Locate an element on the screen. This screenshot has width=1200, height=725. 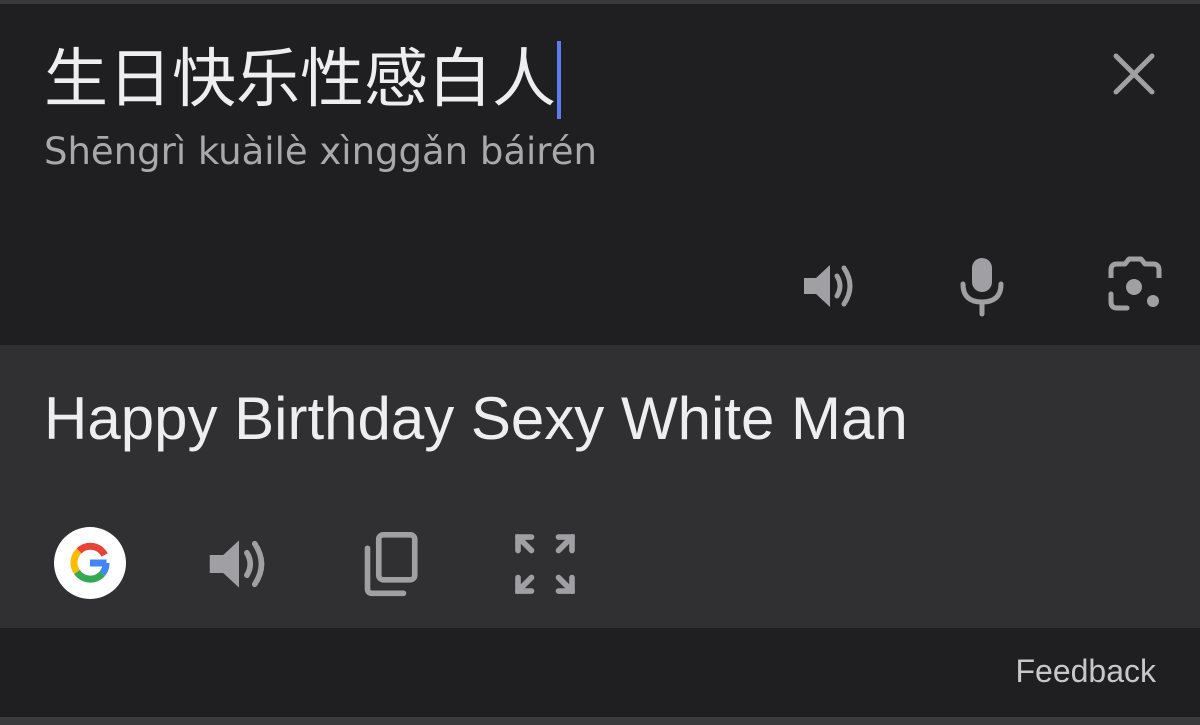
google-button is located at coordinates (90, 563).